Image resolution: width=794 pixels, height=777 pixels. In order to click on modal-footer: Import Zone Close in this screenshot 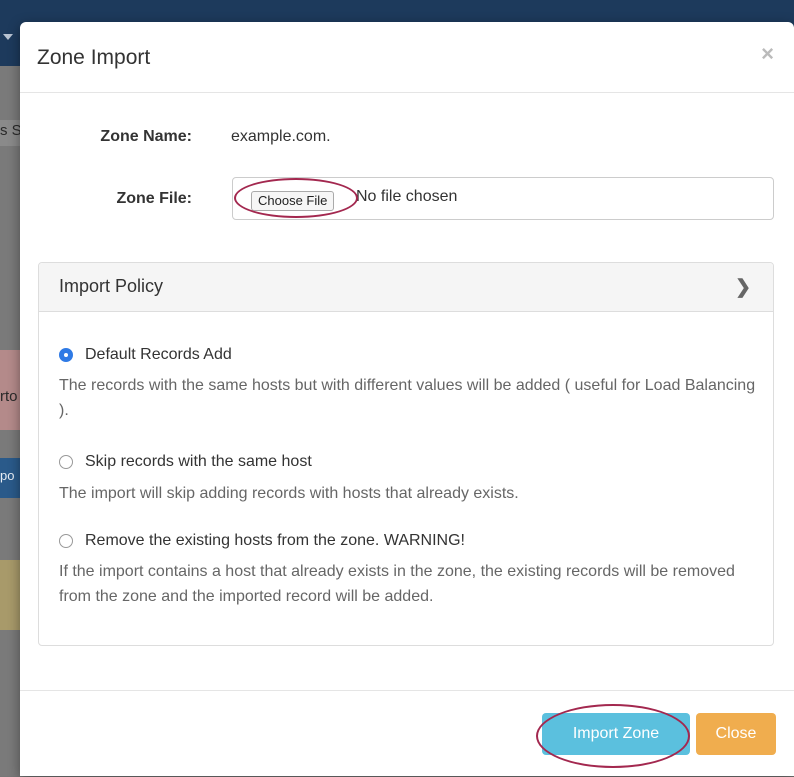, I will do `click(407, 733)`.